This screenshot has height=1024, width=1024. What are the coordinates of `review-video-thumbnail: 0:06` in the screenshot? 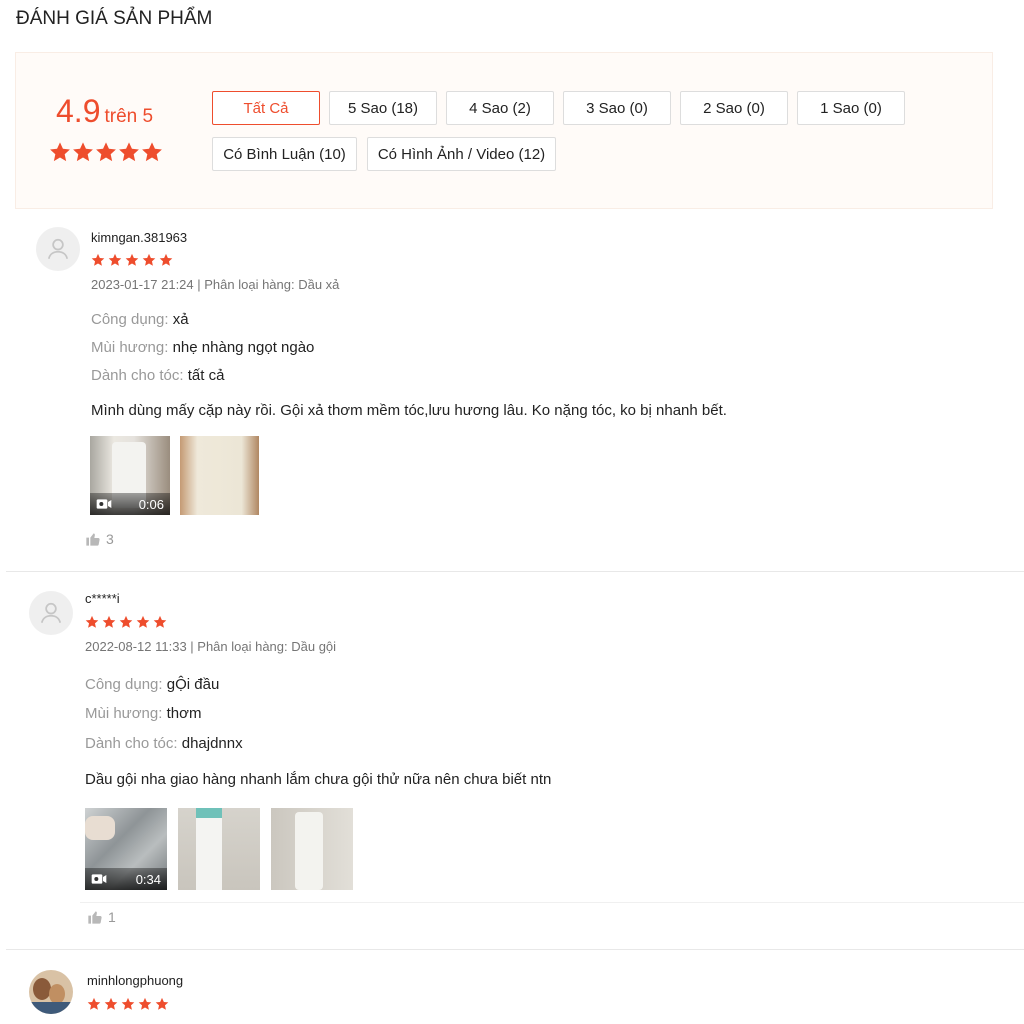 It's located at (130, 475).